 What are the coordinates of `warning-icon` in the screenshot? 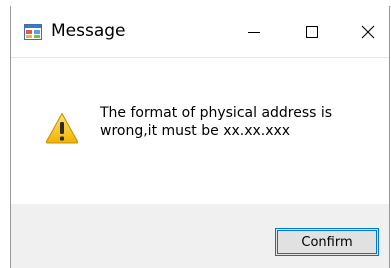 It's located at (62, 128).